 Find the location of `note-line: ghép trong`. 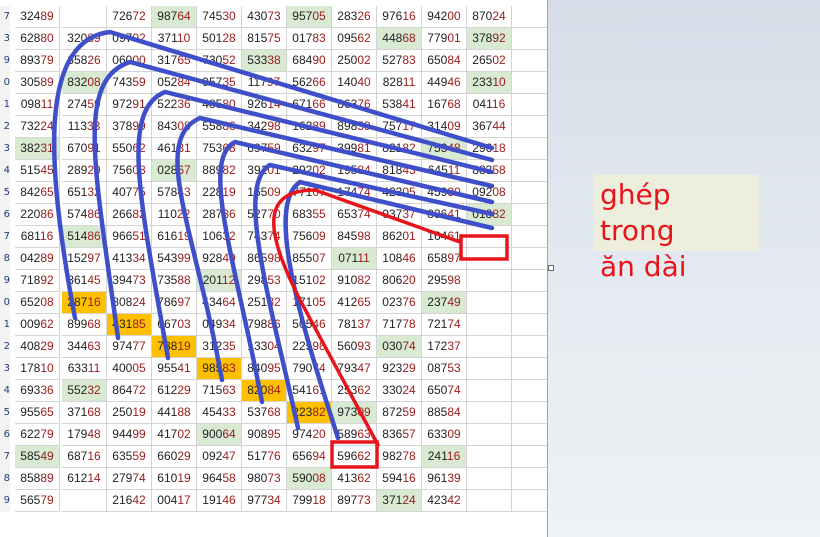

note-line: ghép trong is located at coordinates (637, 212).